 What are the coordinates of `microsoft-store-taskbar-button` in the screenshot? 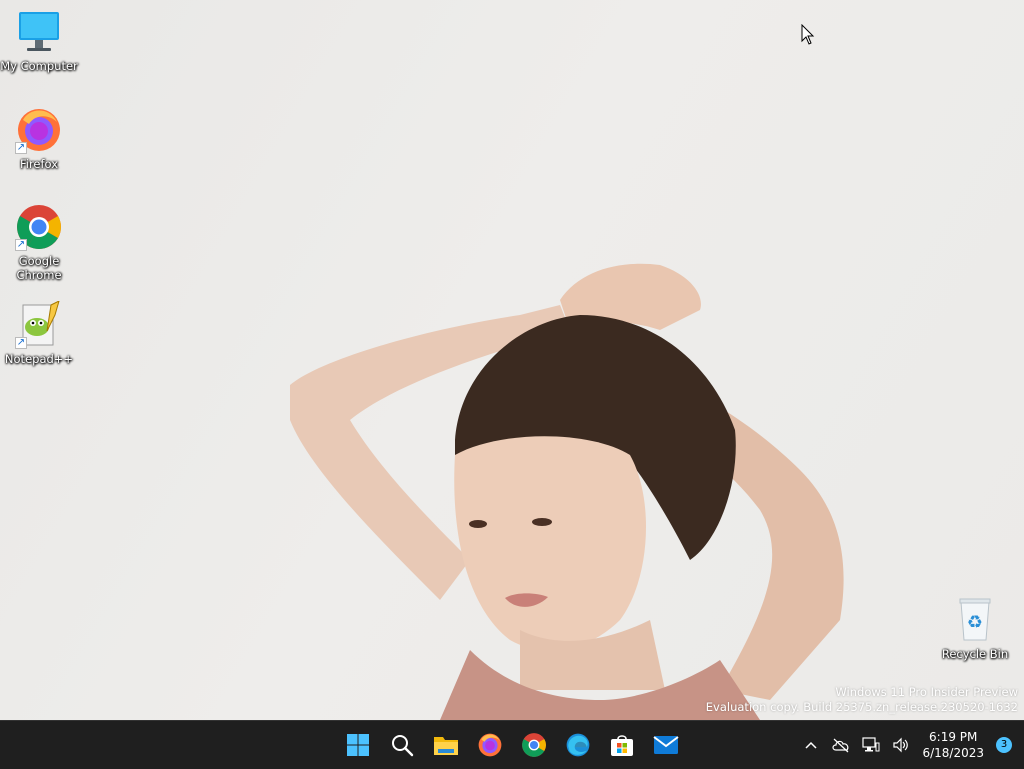 It's located at (622, 745).